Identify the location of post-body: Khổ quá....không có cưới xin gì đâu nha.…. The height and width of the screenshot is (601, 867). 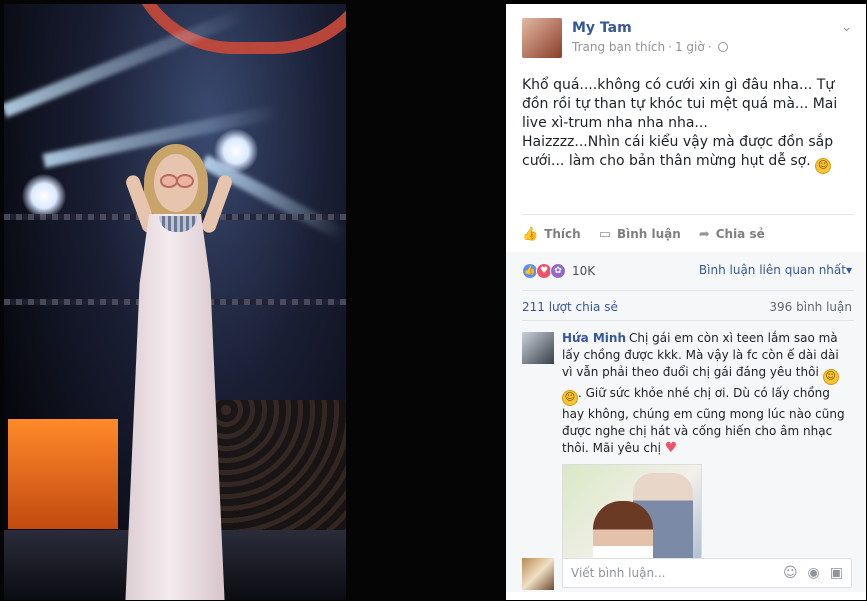
(687, 125).